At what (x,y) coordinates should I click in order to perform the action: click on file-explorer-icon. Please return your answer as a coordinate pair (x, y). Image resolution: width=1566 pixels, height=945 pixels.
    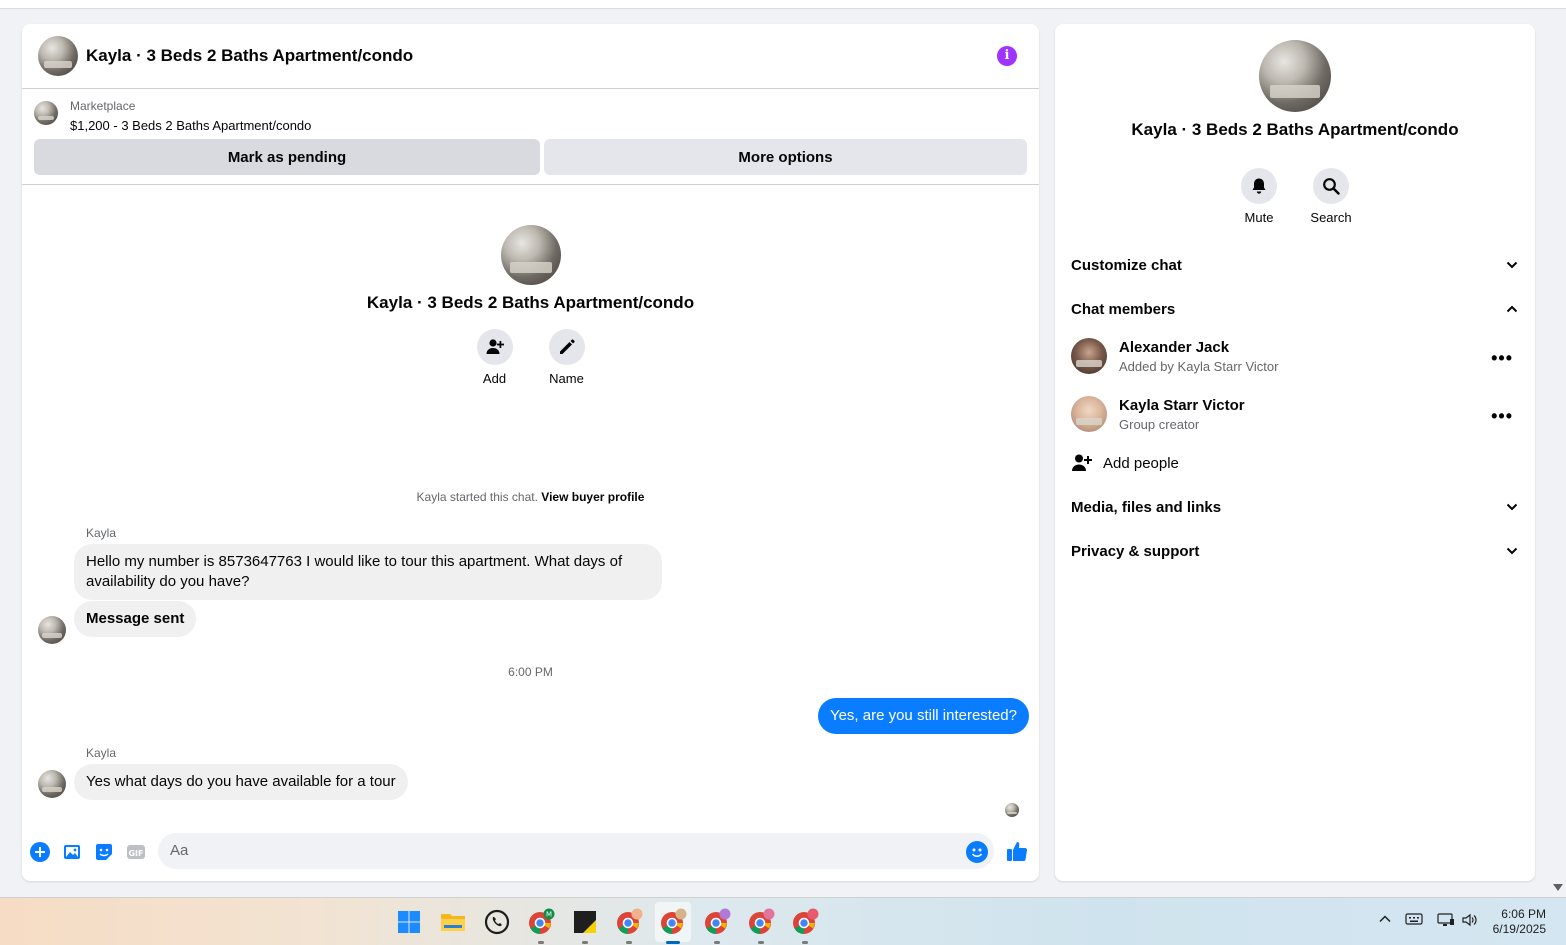
    Looking at the image, I should click on (453, 922).